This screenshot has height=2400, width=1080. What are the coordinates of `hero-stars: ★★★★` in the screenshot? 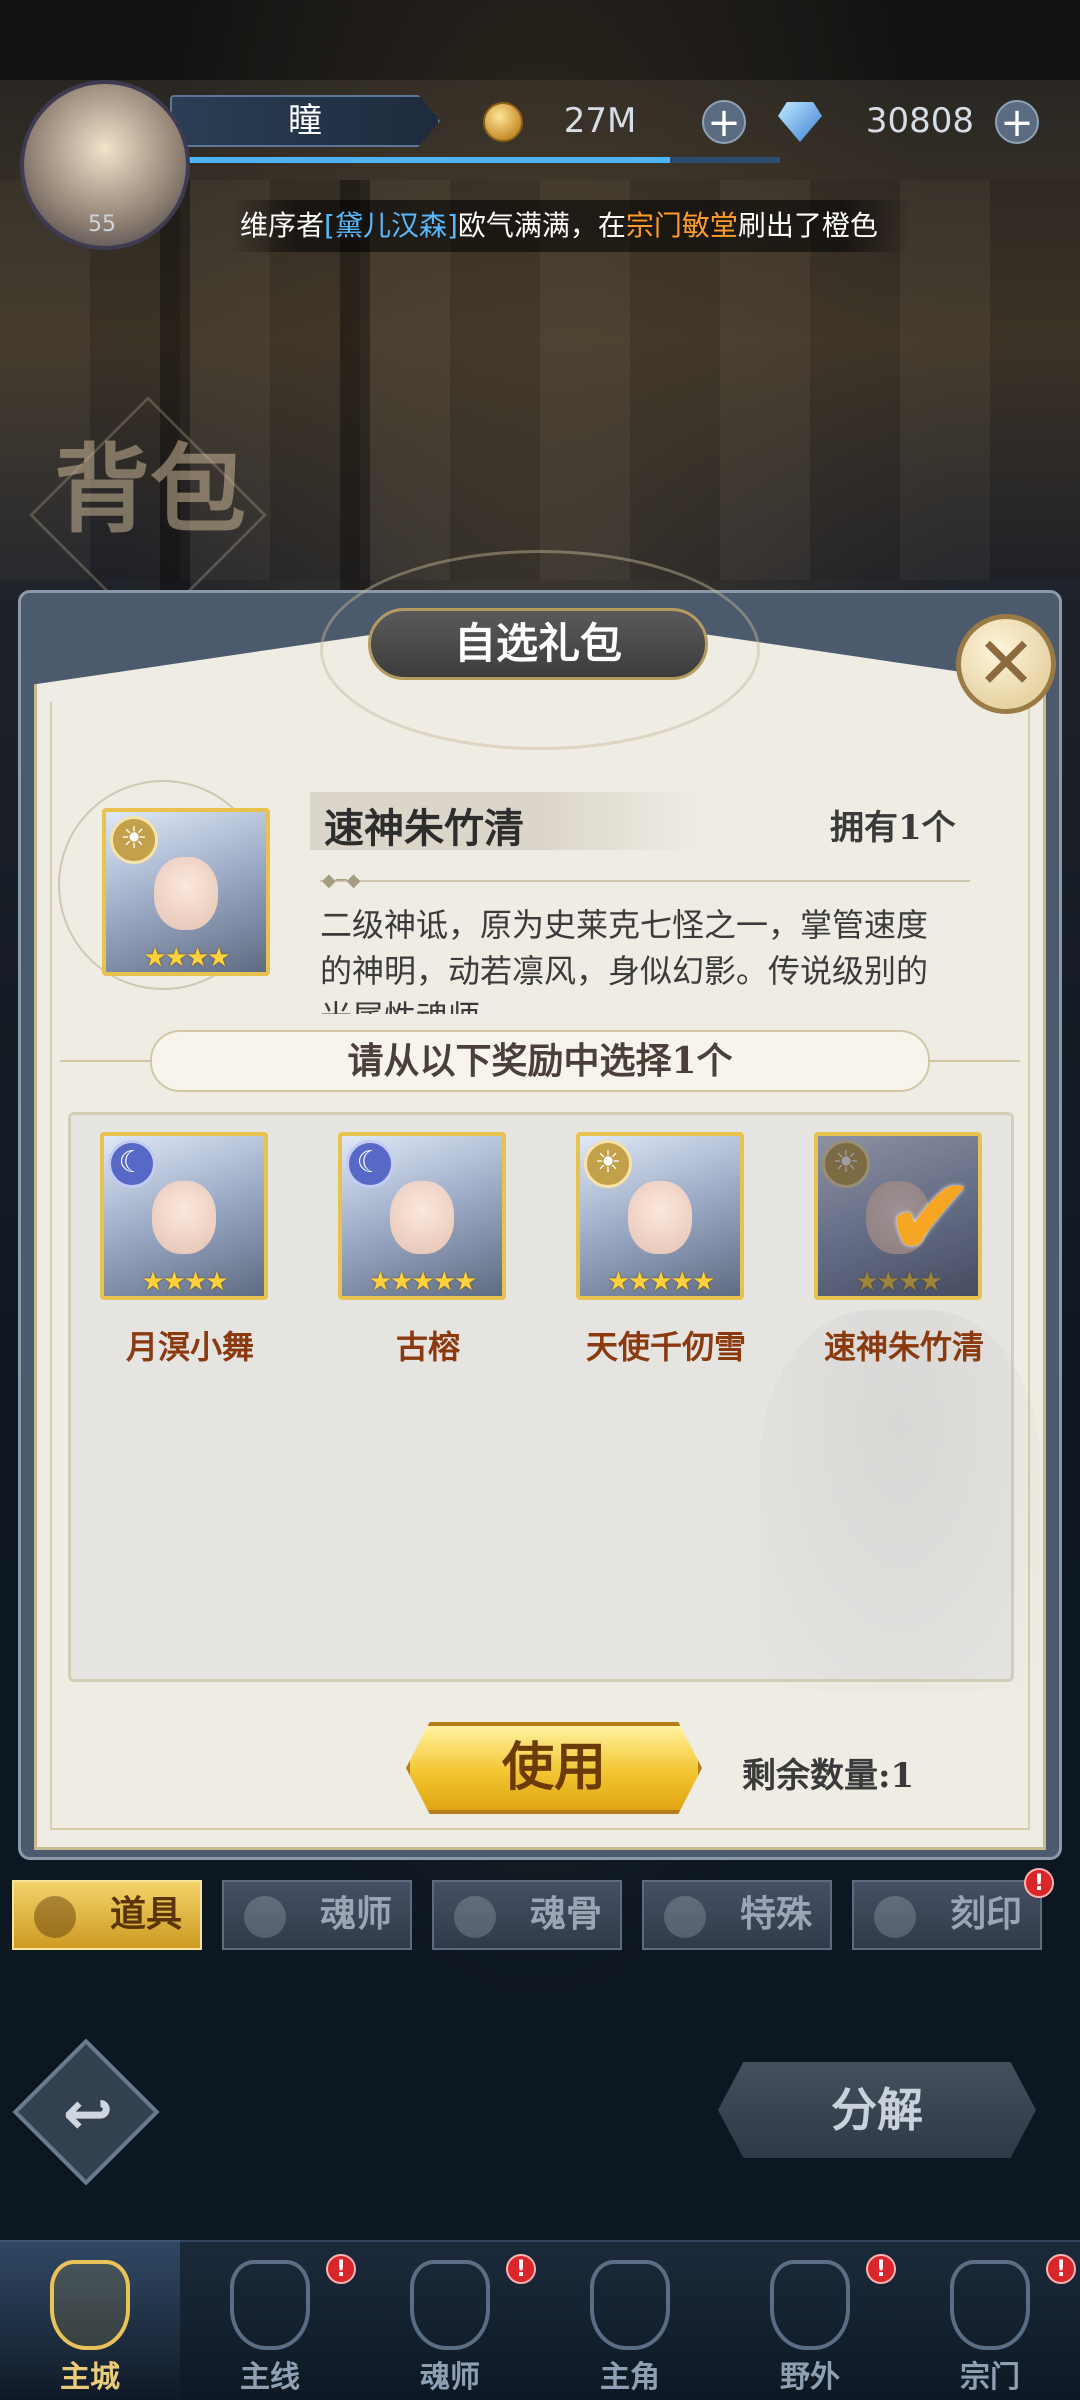 It's located at (186, 958).